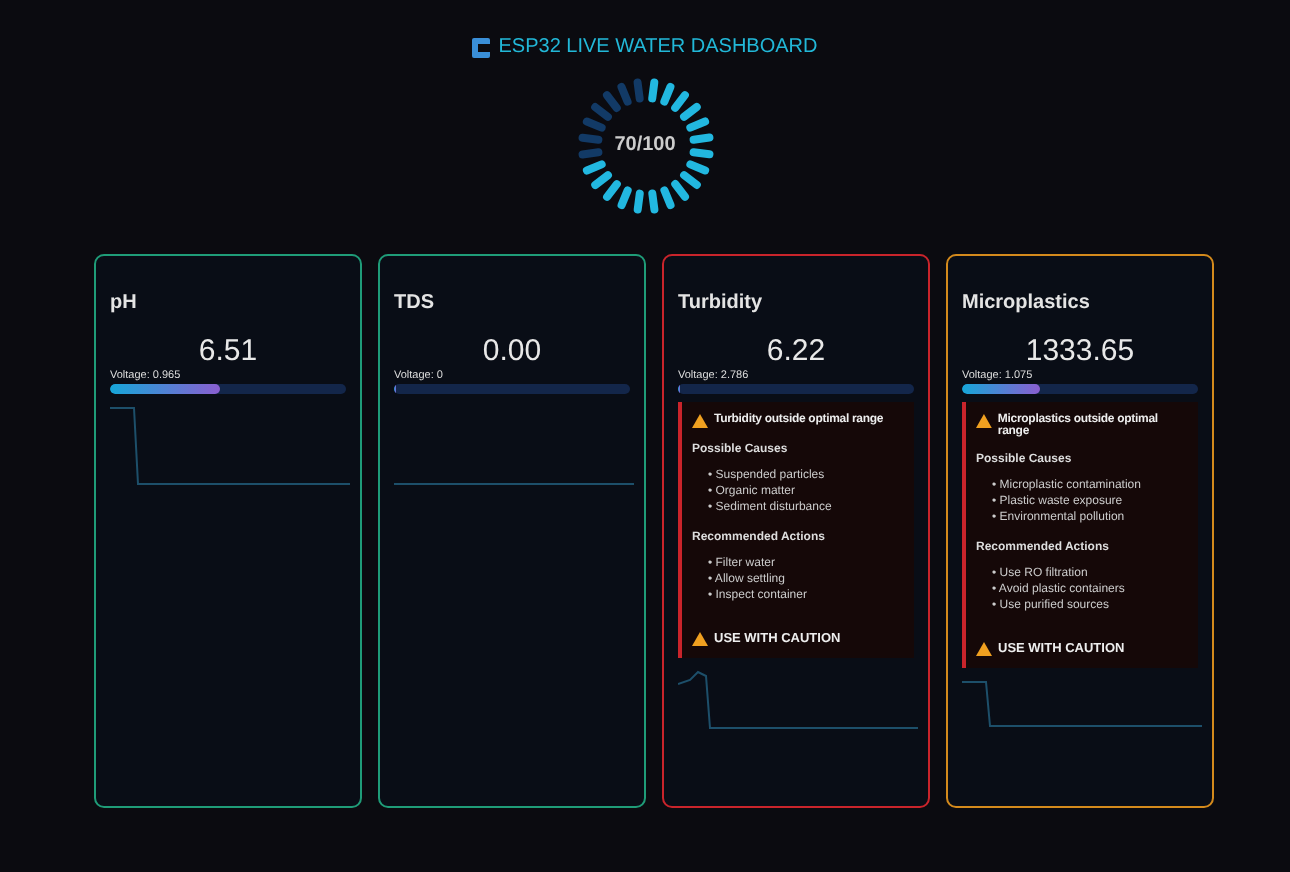  What do you see at coordinates (645, 145) in the screenshot?
I see `score-reading: 70/100` at bounding box center [645, 145].